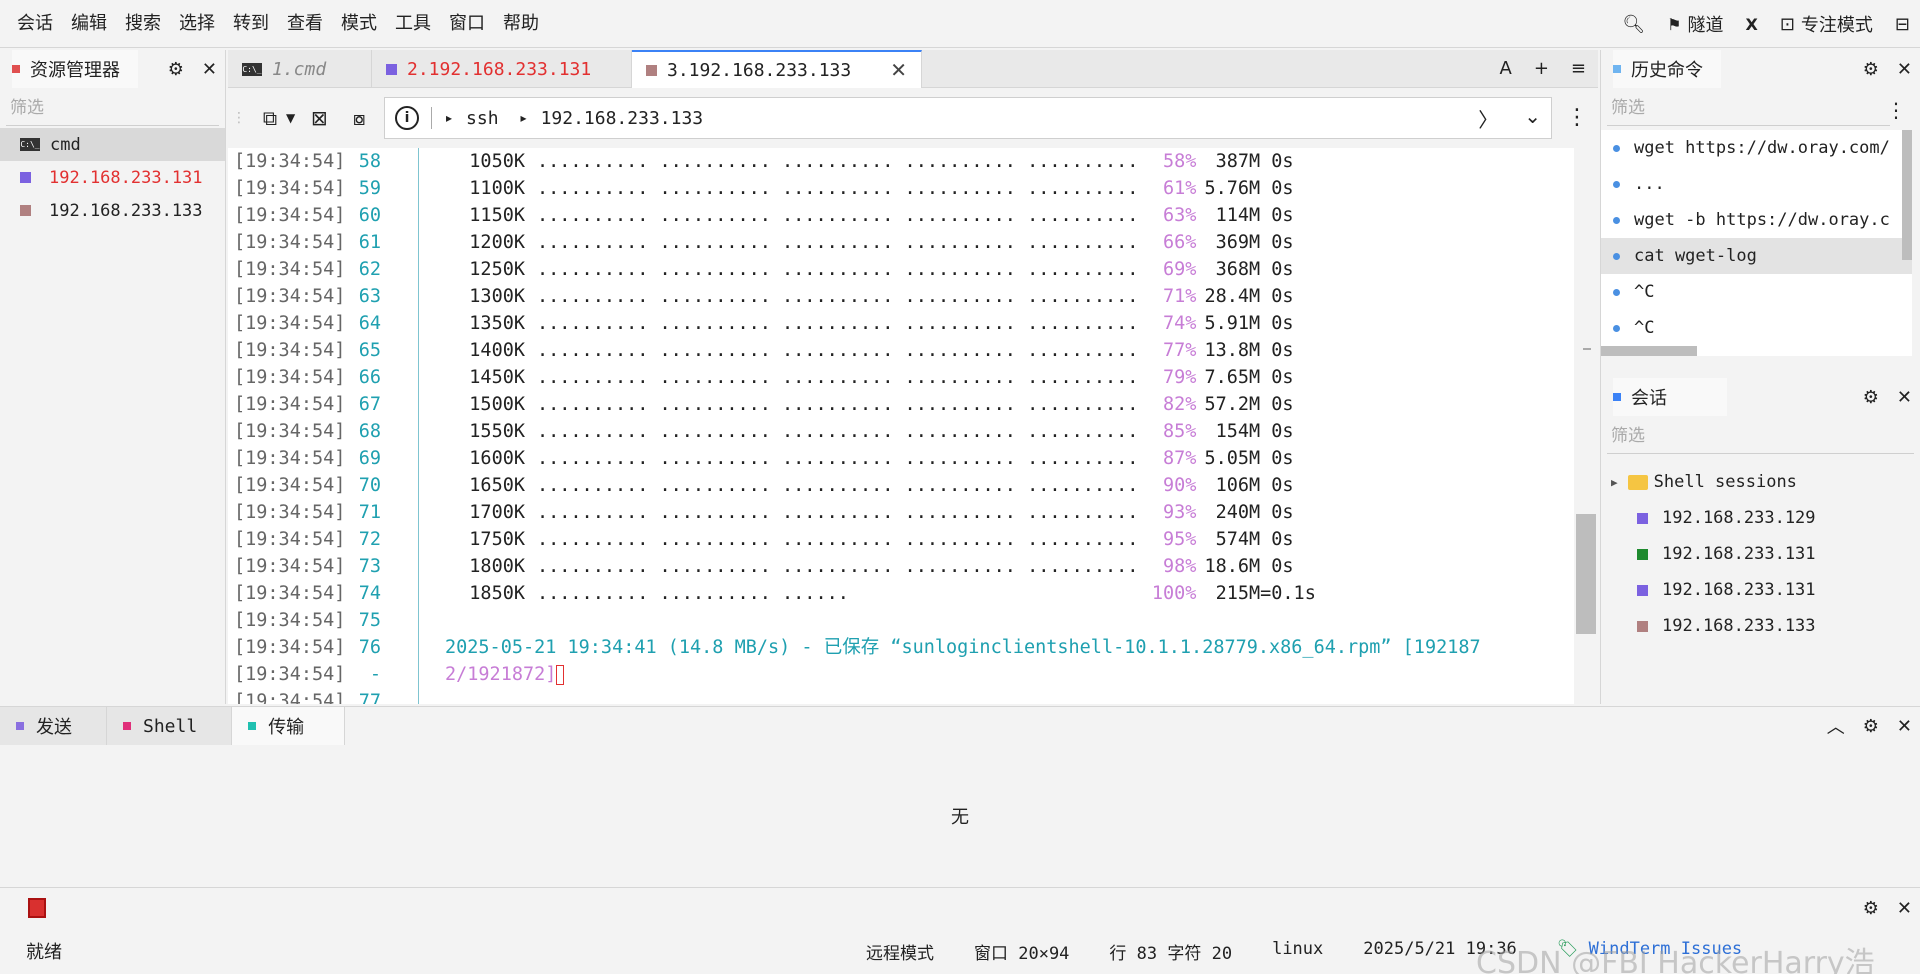  I want to click on bottom-tab: 发送, so click(53, 726).